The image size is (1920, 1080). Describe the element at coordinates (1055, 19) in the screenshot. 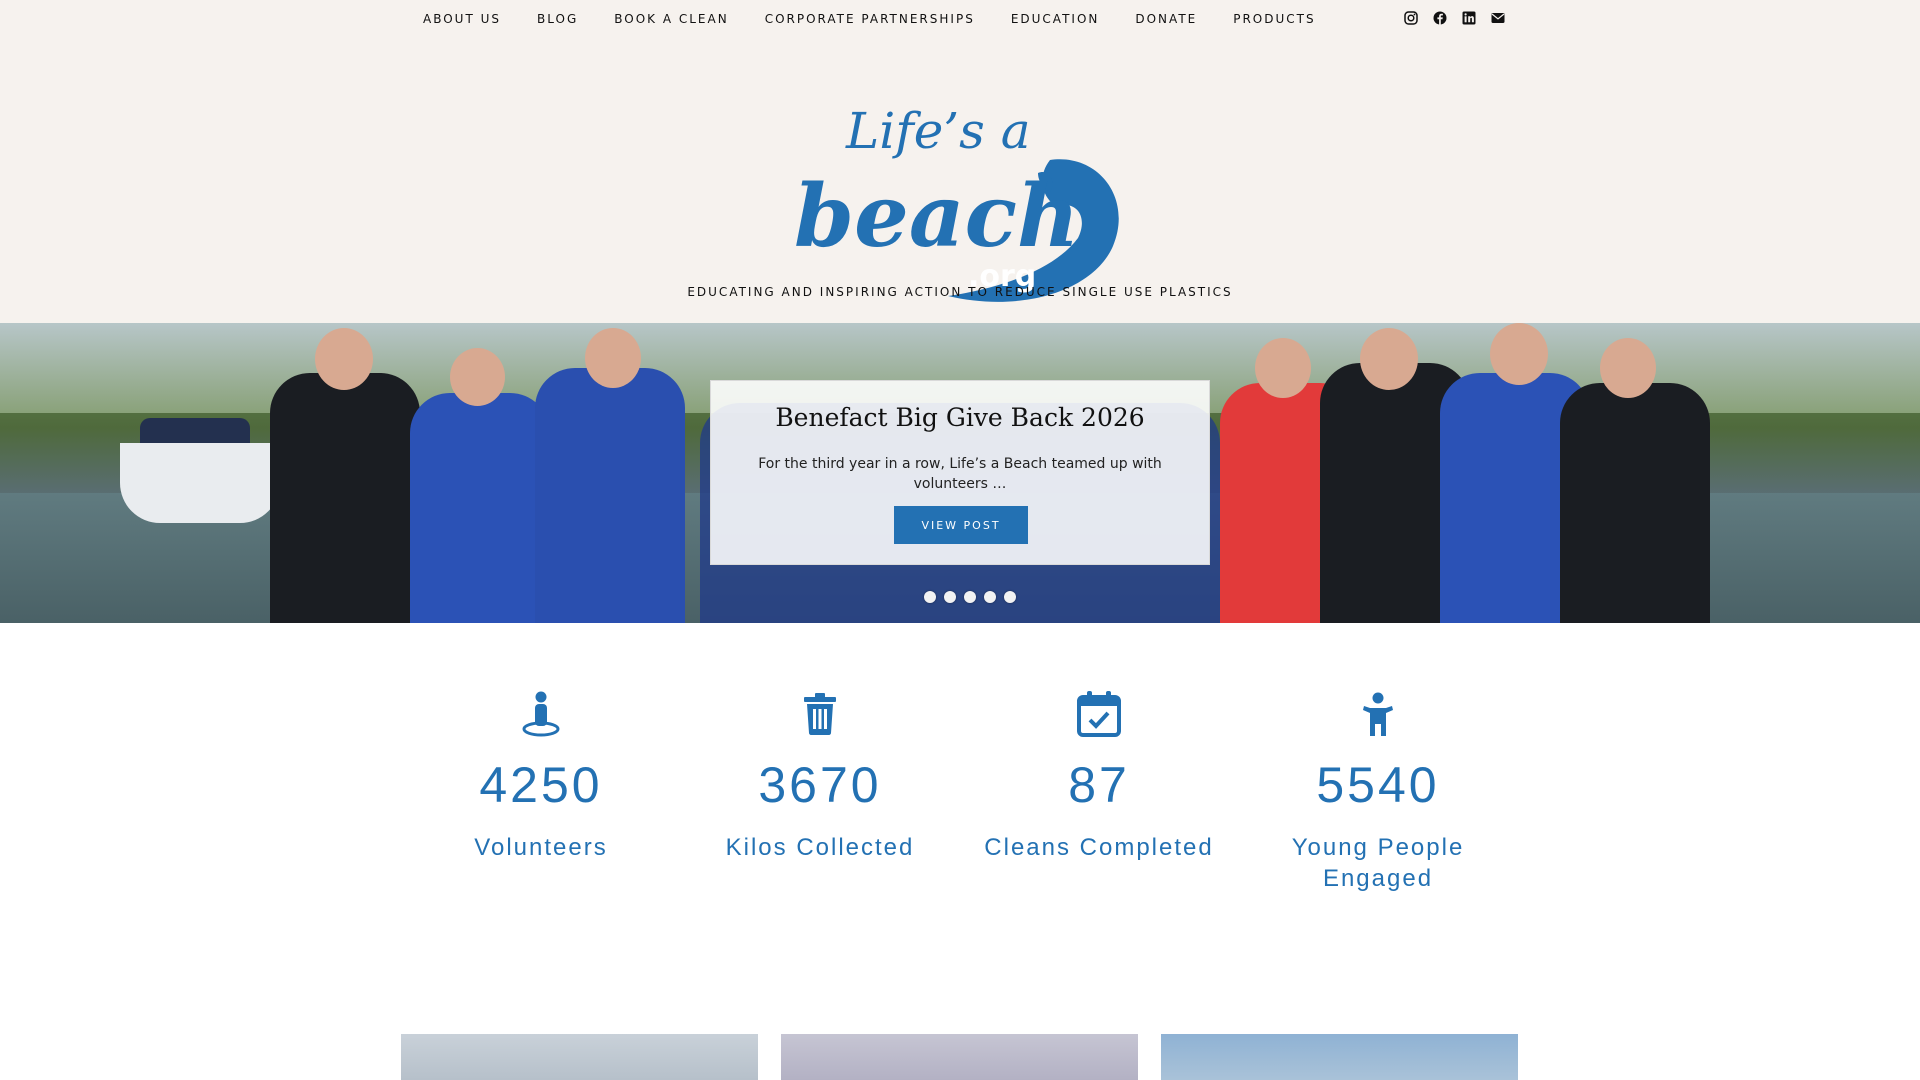

I see `nav-education: EDUCATION` at that location.